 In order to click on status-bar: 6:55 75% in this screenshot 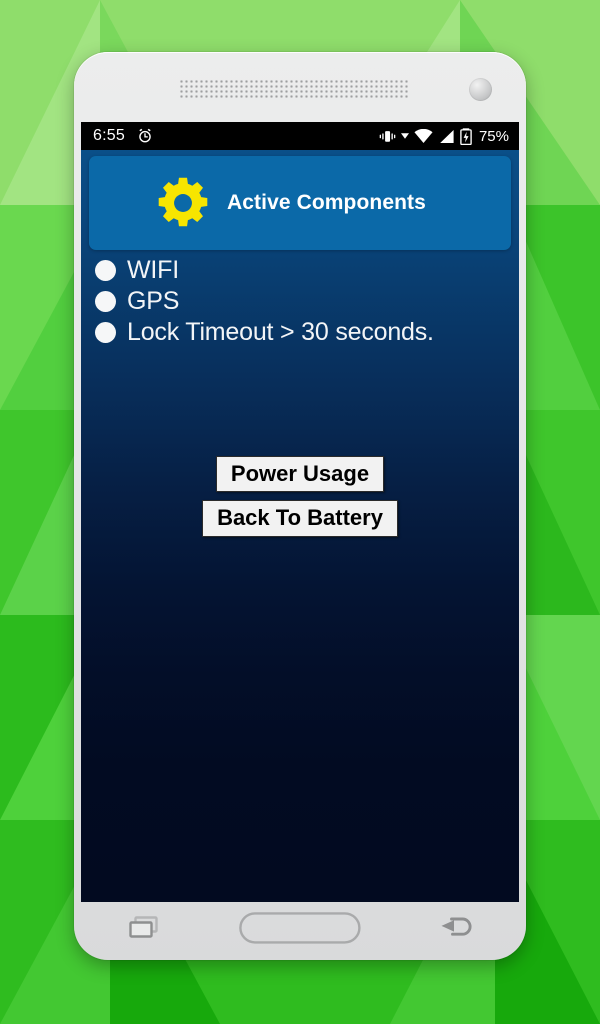, I will do `click(300, 136)`.